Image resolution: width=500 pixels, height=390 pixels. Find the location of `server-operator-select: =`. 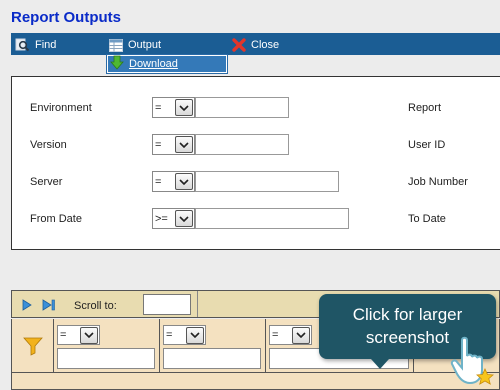

server-operator-select: = is located at coordinates (173, 181).